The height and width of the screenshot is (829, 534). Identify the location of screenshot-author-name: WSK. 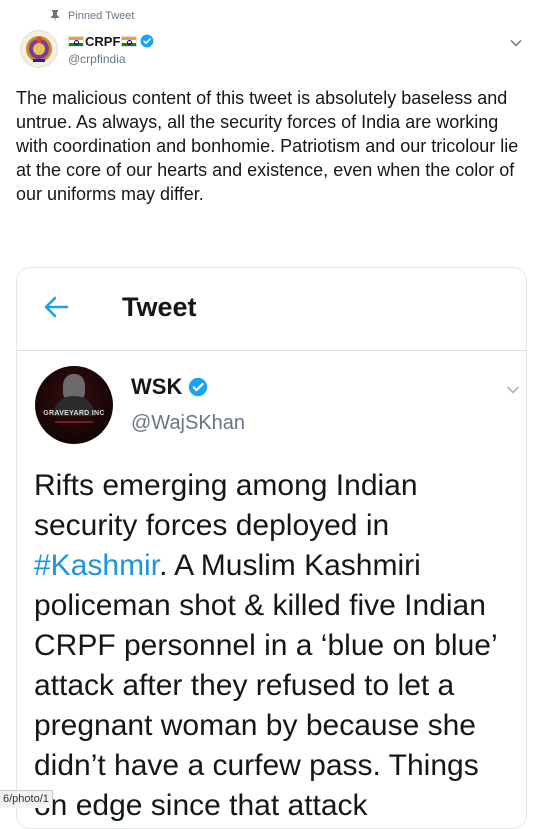
(157, 386).